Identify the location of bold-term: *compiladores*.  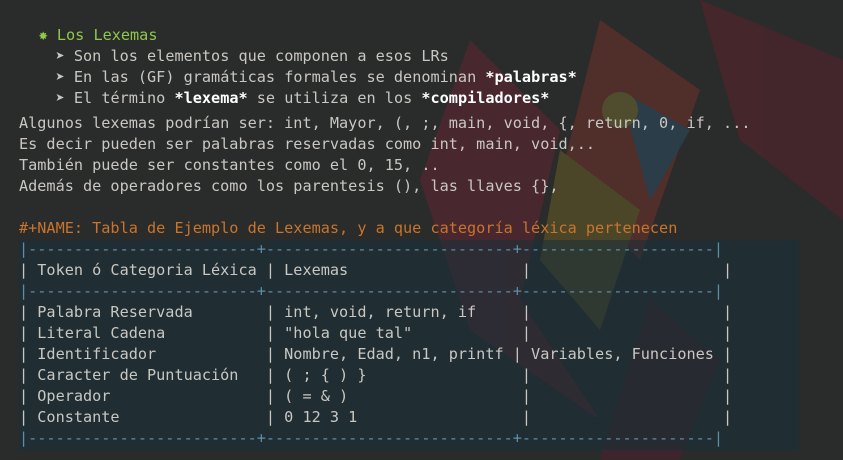
(485, 98).